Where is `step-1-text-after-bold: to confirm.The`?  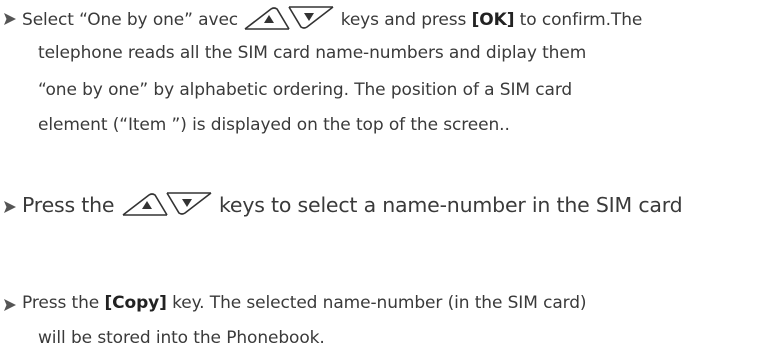 step-1-text-after-bold: to confirm.The is located at coordinates (581, 20).